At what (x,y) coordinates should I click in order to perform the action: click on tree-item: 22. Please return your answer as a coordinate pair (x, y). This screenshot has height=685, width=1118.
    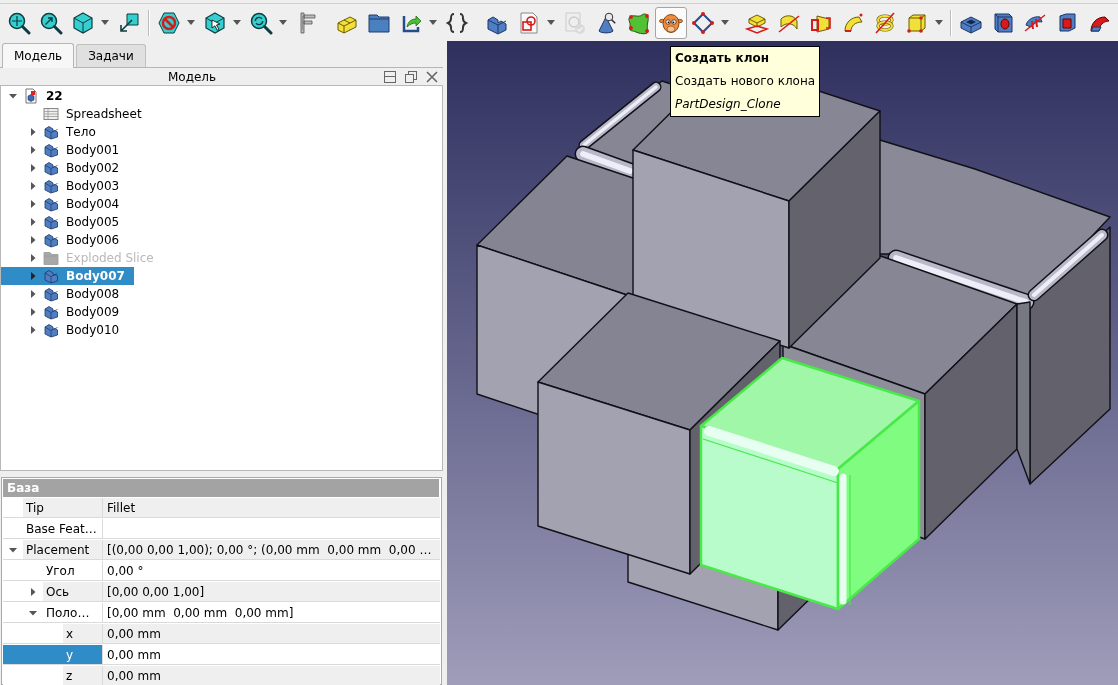
    Looking at the image, I should click on (36, 96).